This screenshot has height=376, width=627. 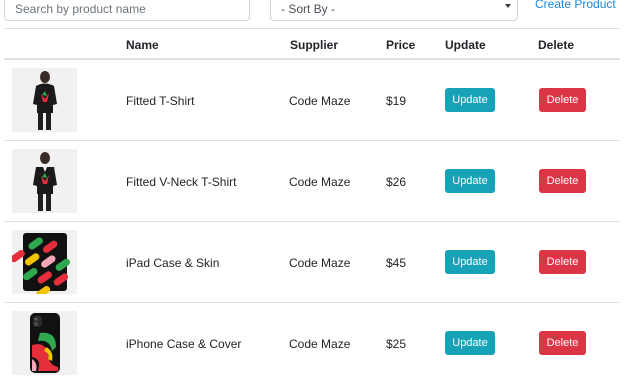 I want to click on product-name: Fitted V-Neck T-Shirt, so click(x=181, y=182).